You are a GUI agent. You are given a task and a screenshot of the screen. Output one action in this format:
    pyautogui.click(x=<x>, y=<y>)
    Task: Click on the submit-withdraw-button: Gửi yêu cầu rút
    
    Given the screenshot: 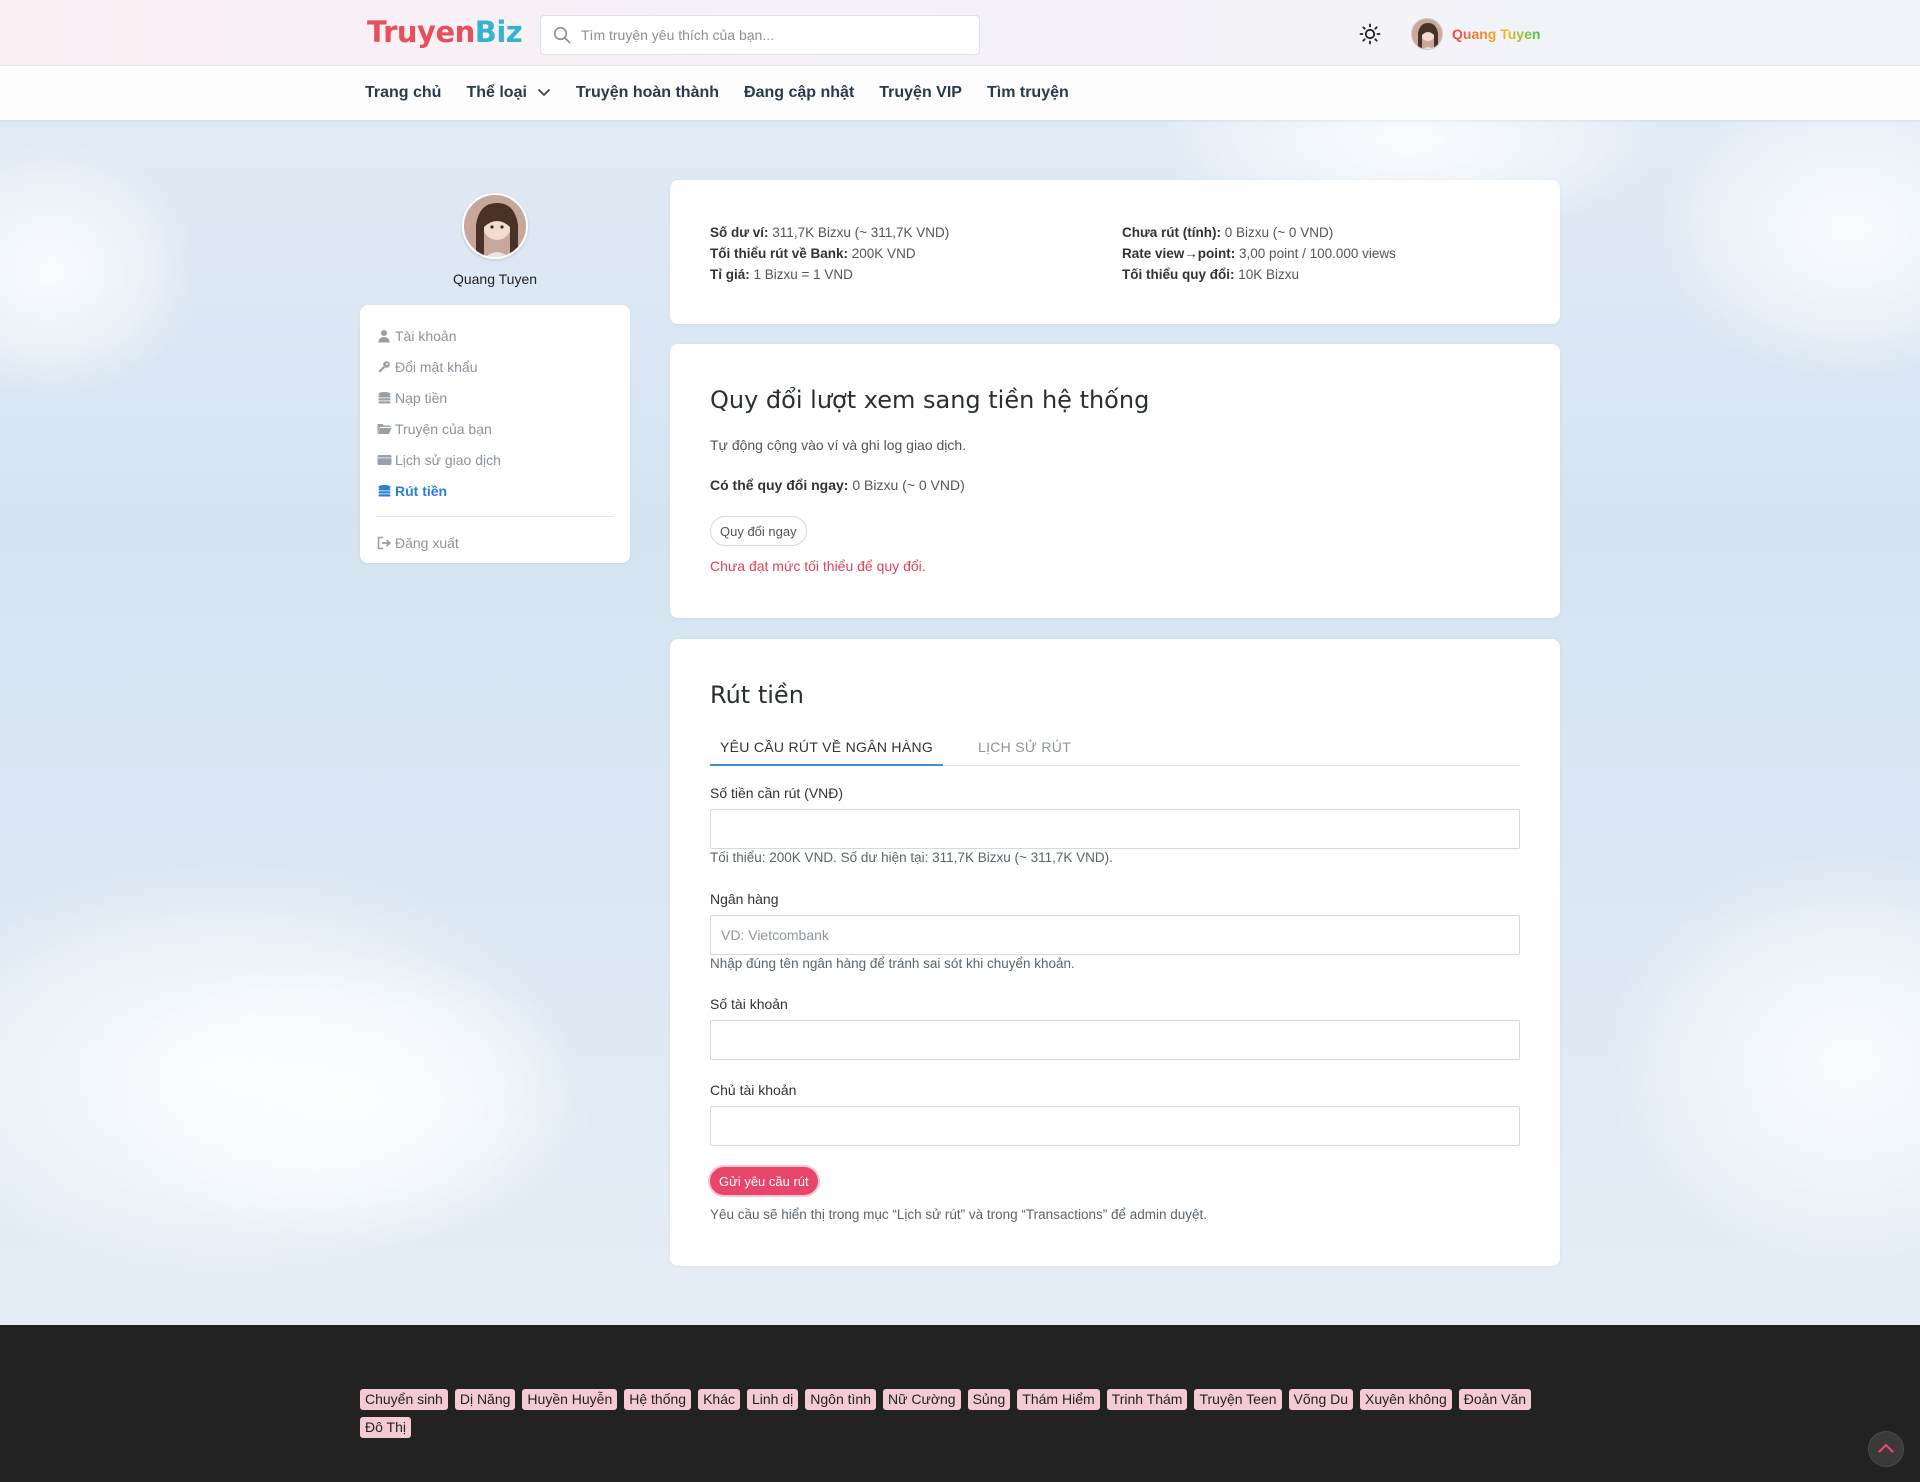 What is the action you would take?
    pyautogui.click(x=764, y=1181)
    